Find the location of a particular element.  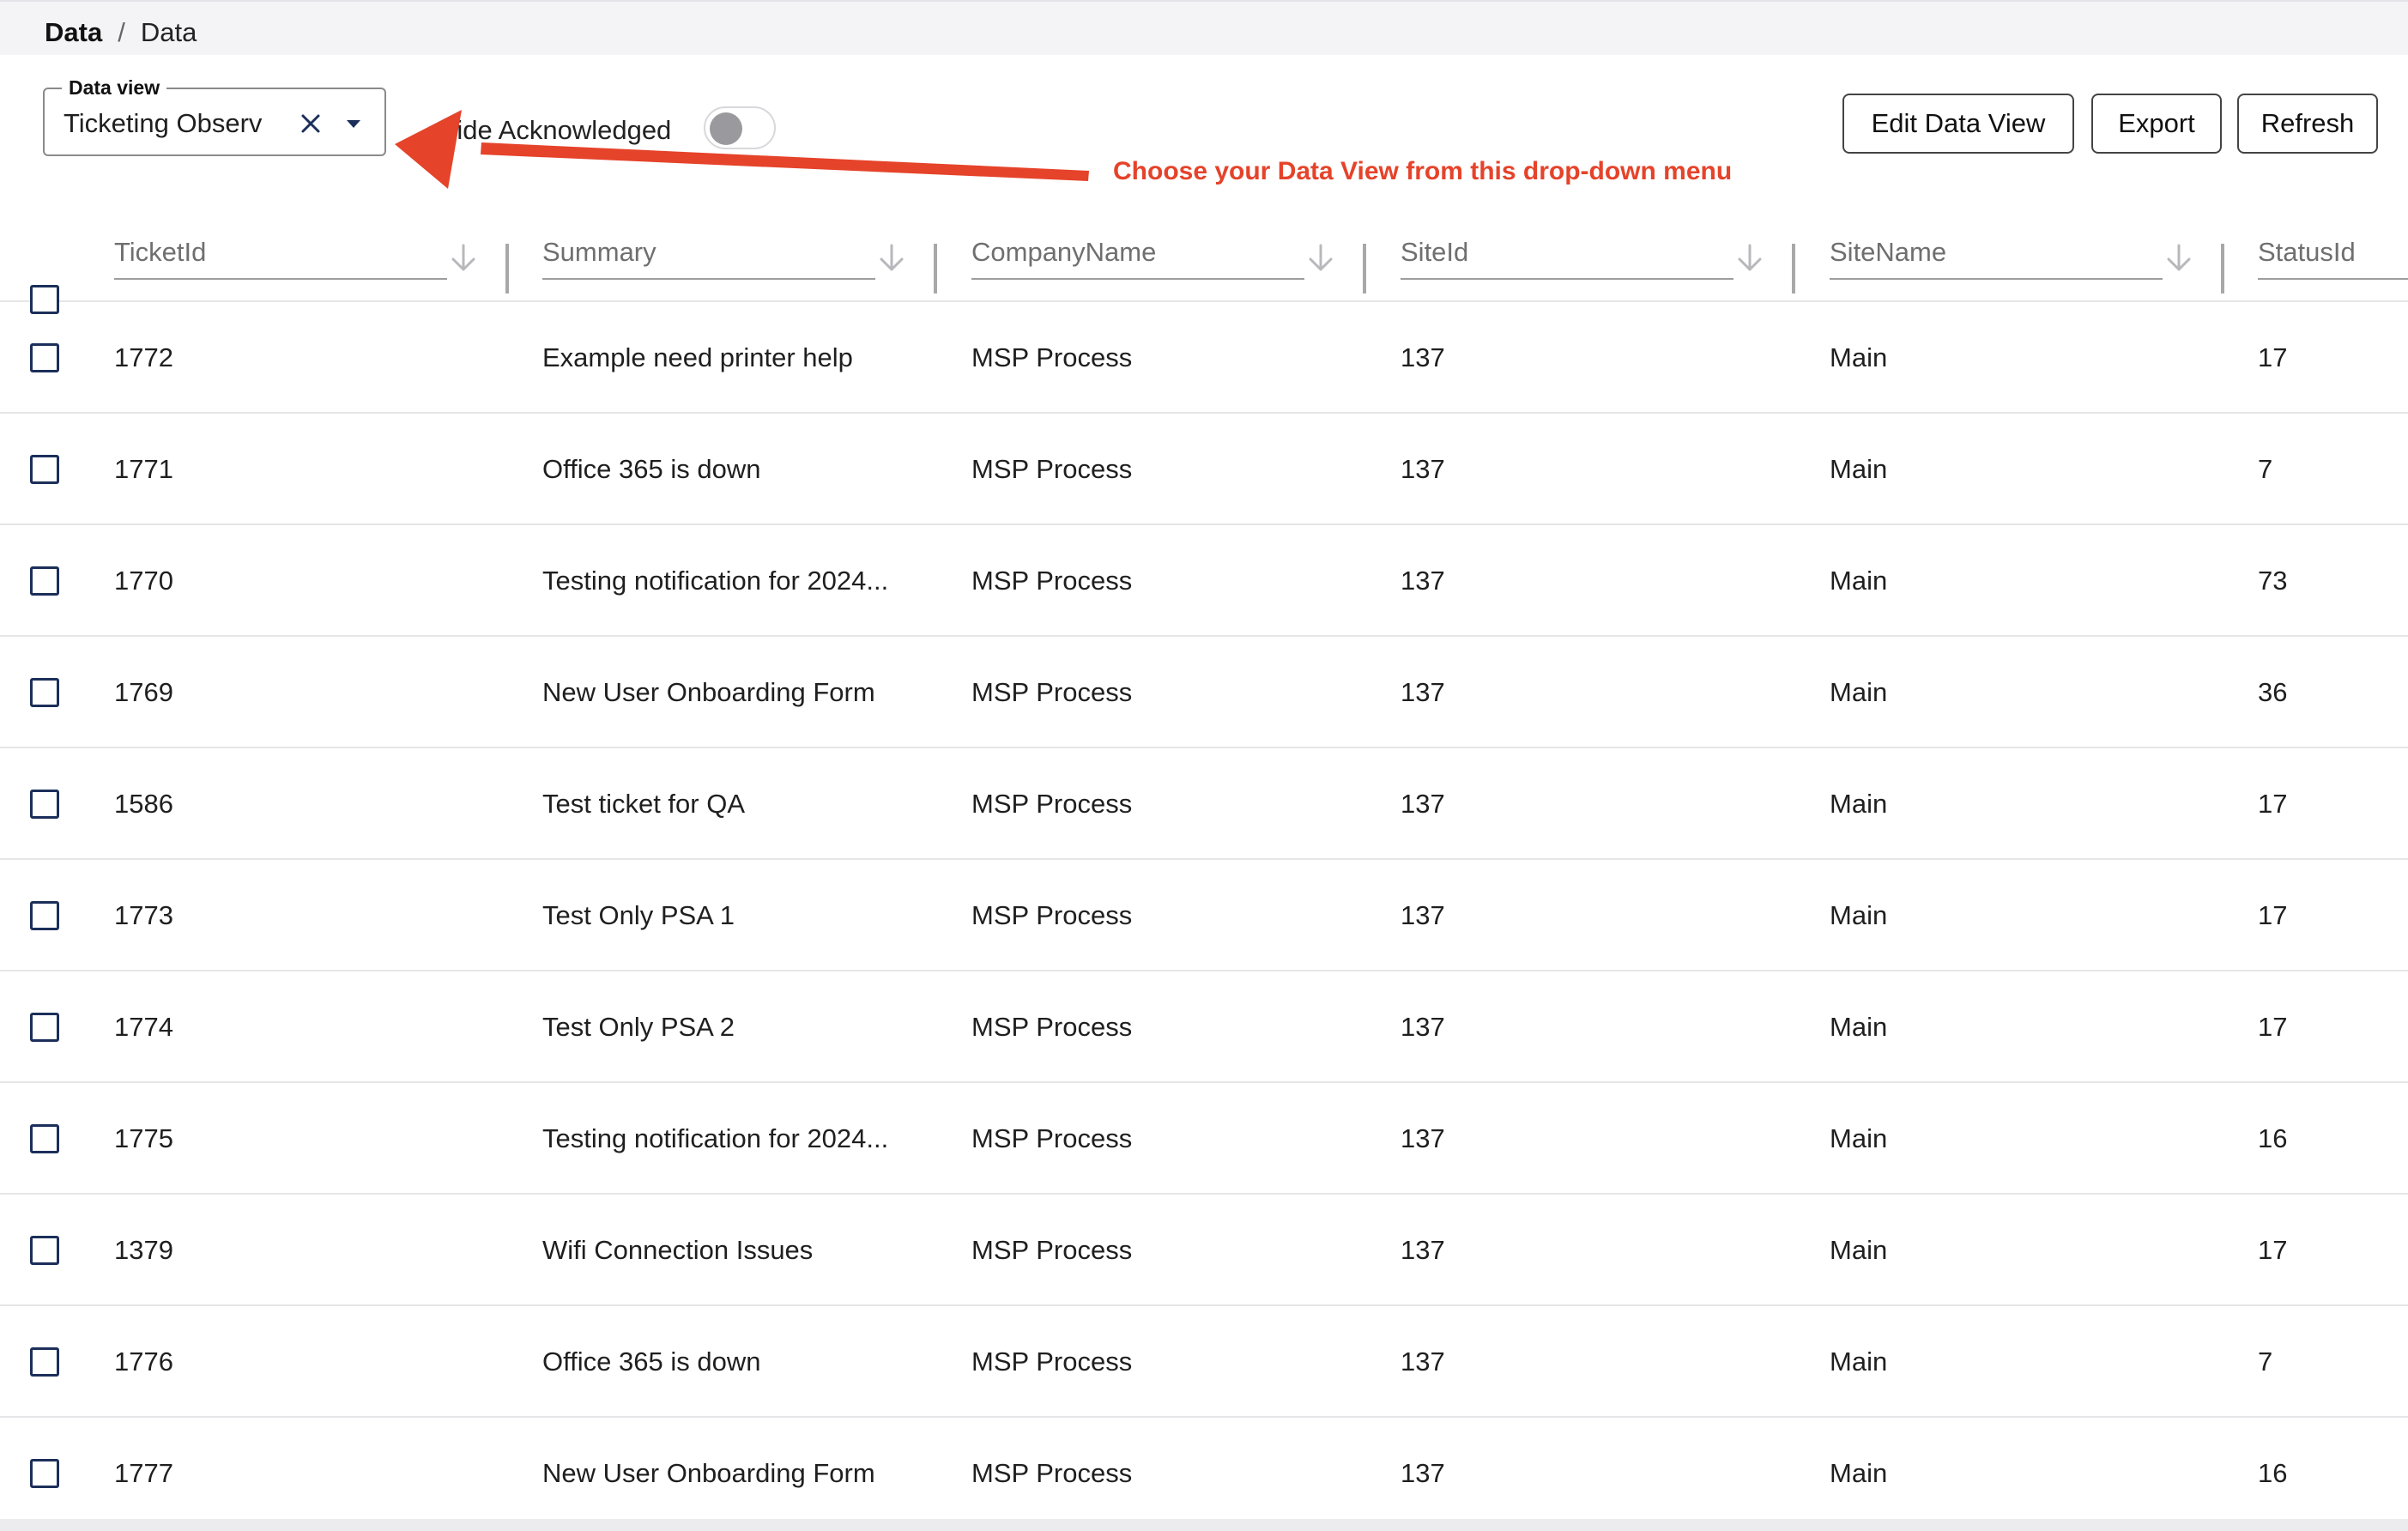

data-view-legend: Data view is located at coordinates (114, 88).